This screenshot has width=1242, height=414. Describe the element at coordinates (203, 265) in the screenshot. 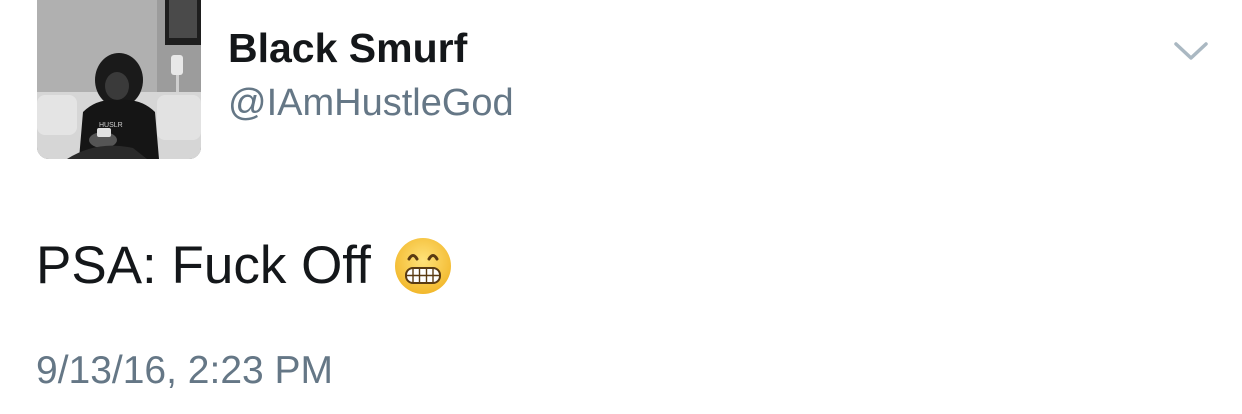

I see `tweet-text-content: PSA: Fuck Off` at that location.